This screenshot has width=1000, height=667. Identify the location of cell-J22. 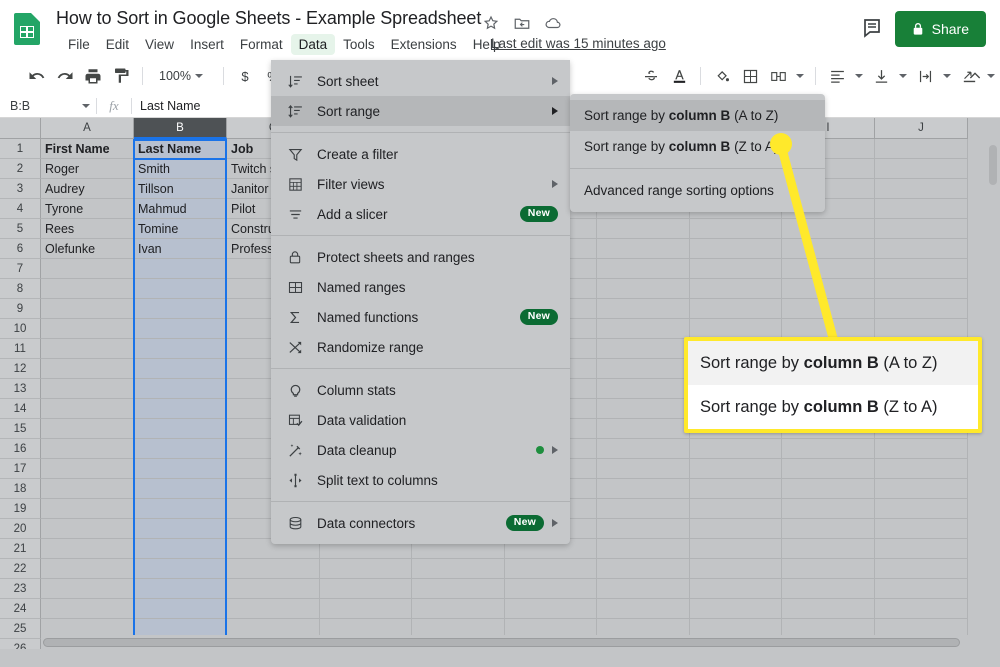
(921, 569).